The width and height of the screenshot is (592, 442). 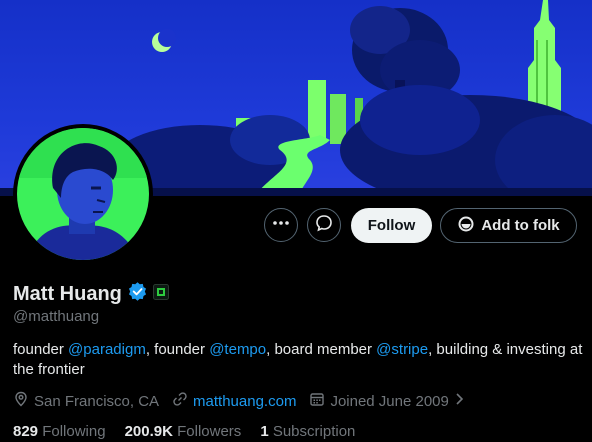 I want to click on calendar-icon, so click(x=317, y=401).